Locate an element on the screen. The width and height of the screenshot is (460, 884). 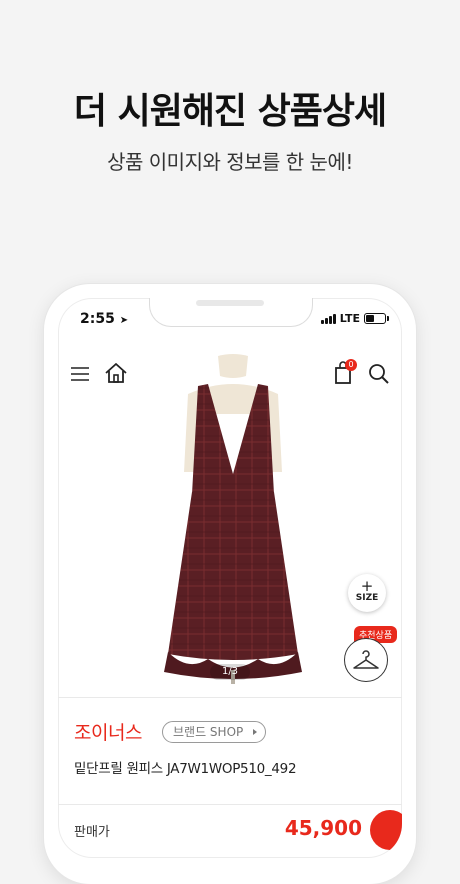
status-indicators: LTE is located at coordinates (354, 318).